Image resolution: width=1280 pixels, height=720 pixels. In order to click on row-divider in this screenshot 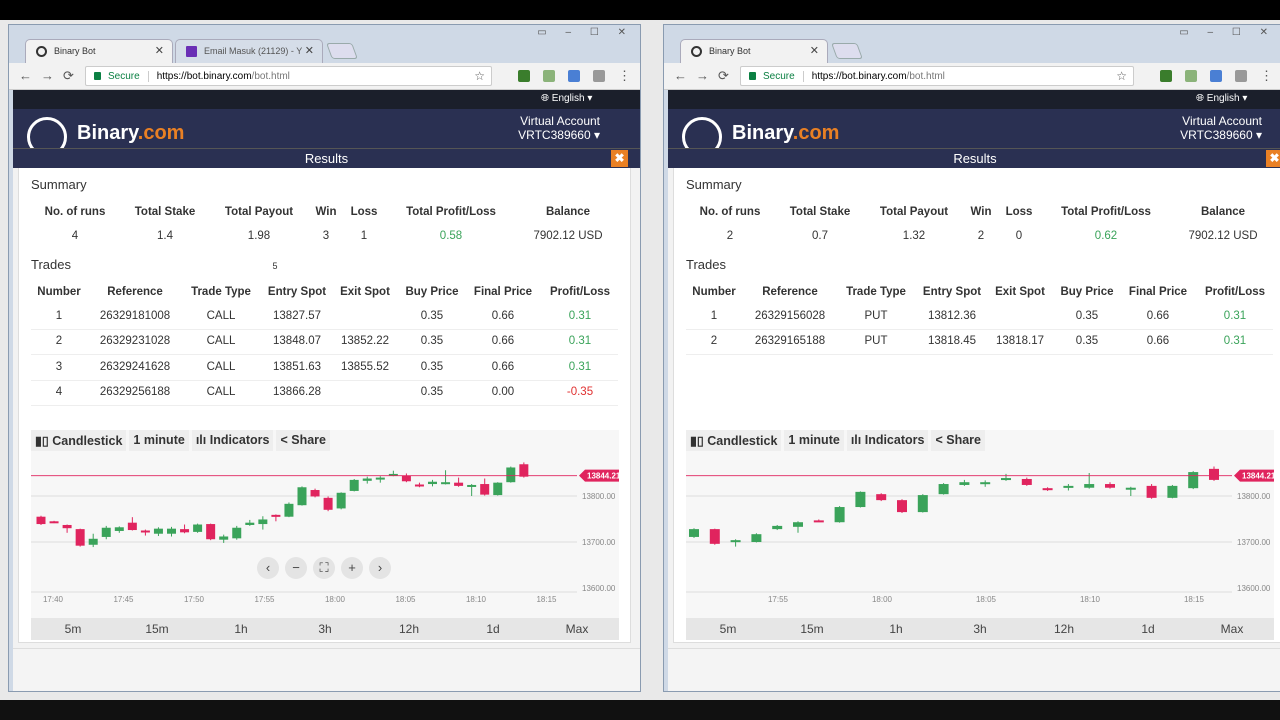, I will do `click(324, 405)`.